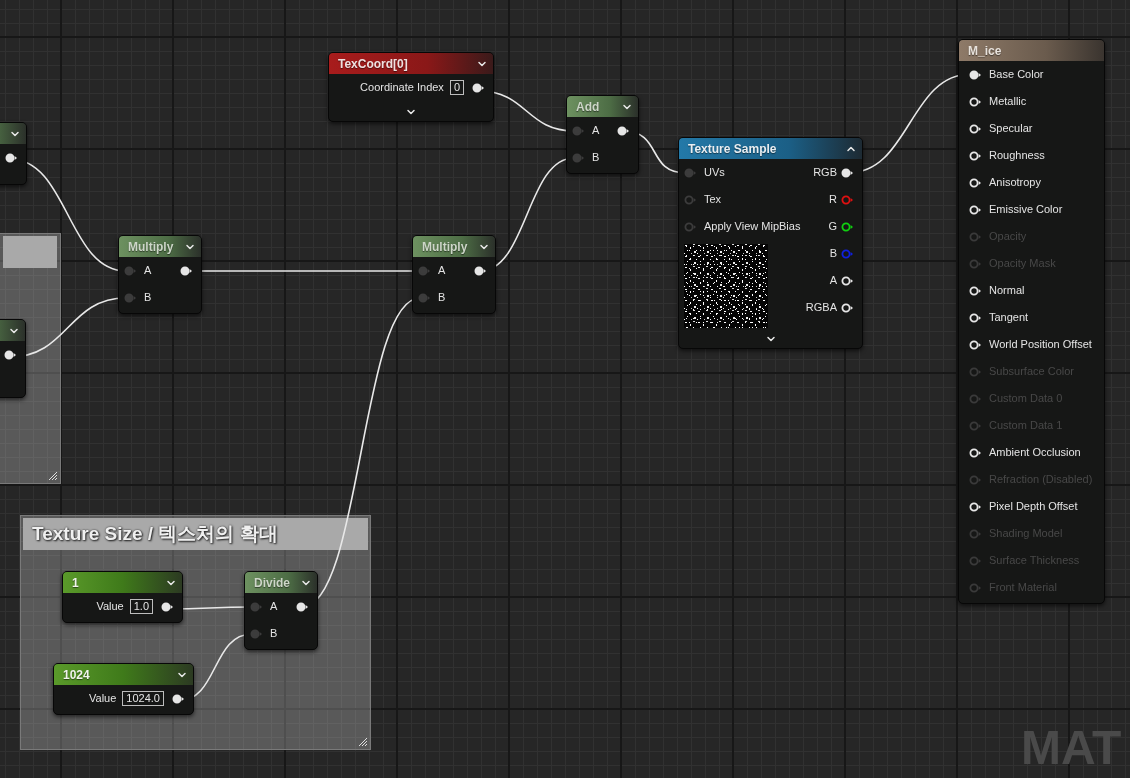 The image size is (1130, 778). Describe the element at coordinates (1009, 318) in the screenshot. I see `pin-label: Tangent` at that location.